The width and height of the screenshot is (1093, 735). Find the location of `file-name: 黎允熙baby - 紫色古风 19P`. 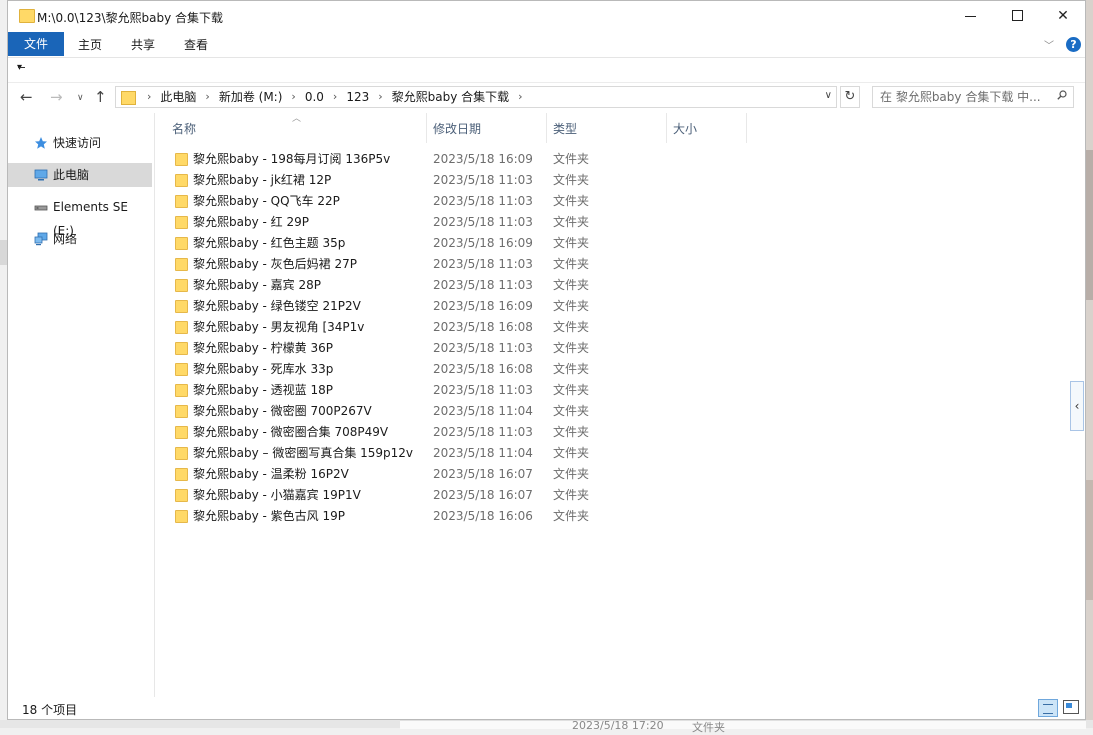

file-name: 黎允熙baby - 紫色古风 19P is located at coordinates (269, 516).